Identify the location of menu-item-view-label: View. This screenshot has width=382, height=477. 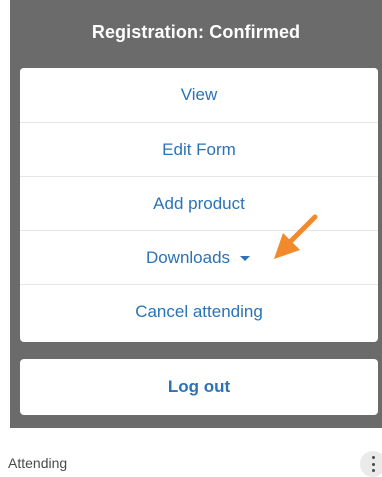
(199, 94).